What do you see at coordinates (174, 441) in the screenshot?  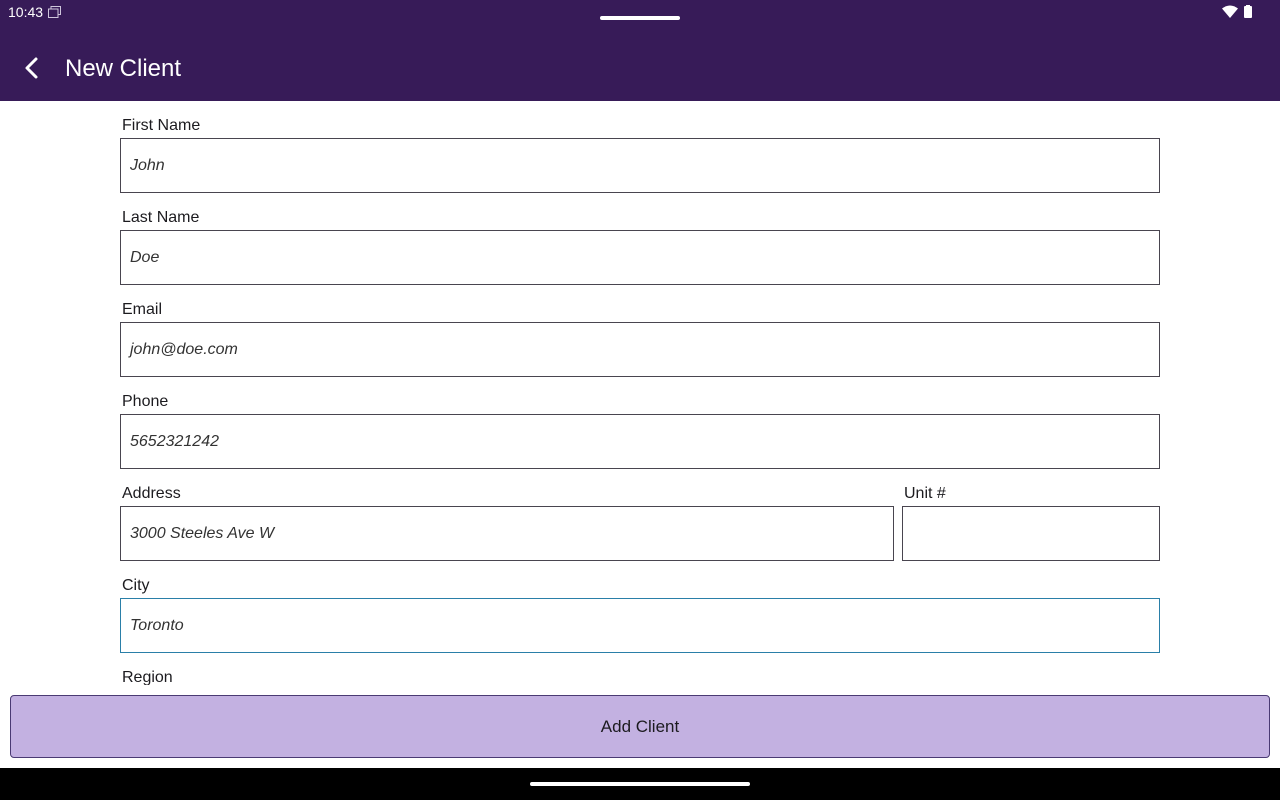 I see `phone-value: 5652321242` at bounding box center [174, 441].